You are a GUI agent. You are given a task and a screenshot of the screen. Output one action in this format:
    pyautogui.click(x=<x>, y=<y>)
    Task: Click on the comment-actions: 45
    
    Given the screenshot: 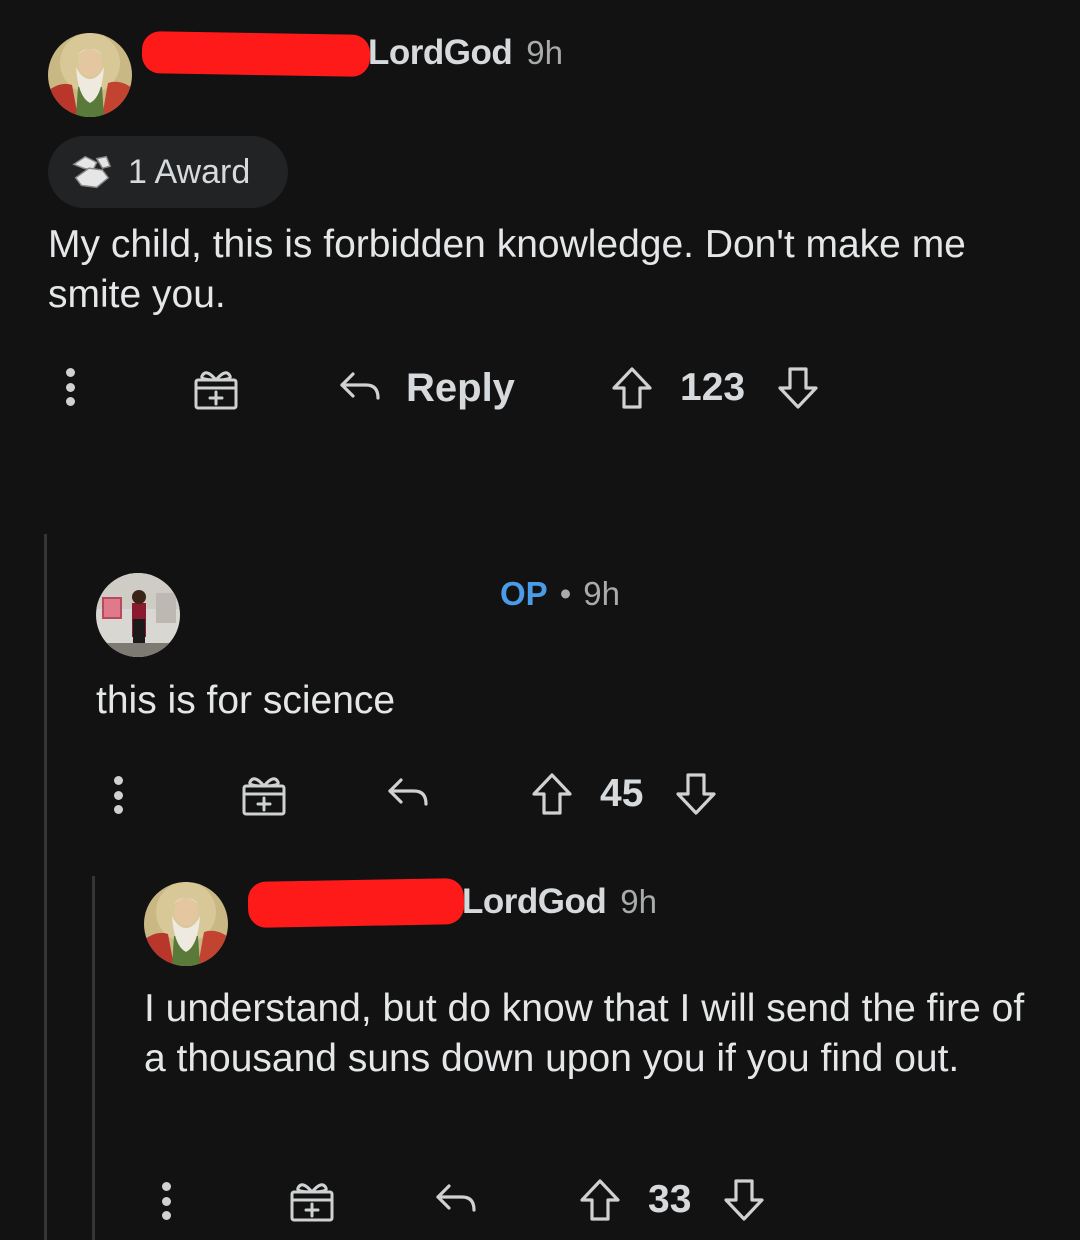 What is the action you would take?
    pyautogui.click(x=460, y=794)
    